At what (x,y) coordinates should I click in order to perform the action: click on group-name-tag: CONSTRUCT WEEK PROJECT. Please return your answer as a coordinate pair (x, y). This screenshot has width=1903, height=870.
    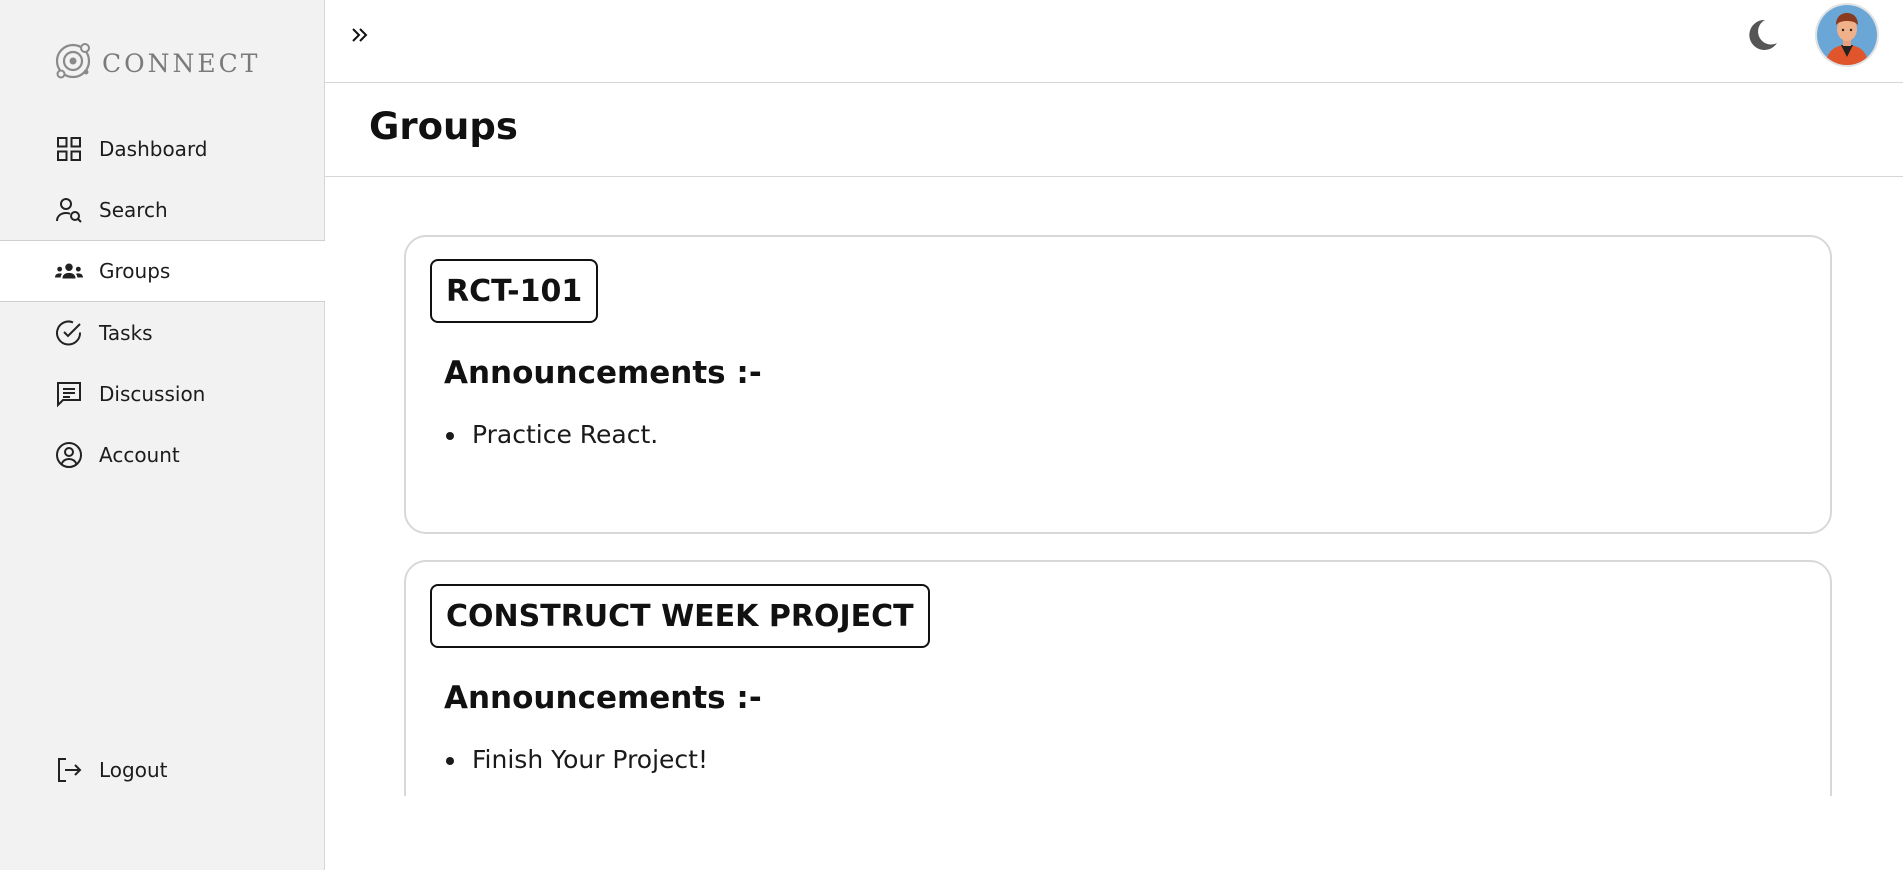
    Looking at the image, I should click on (680, 616).